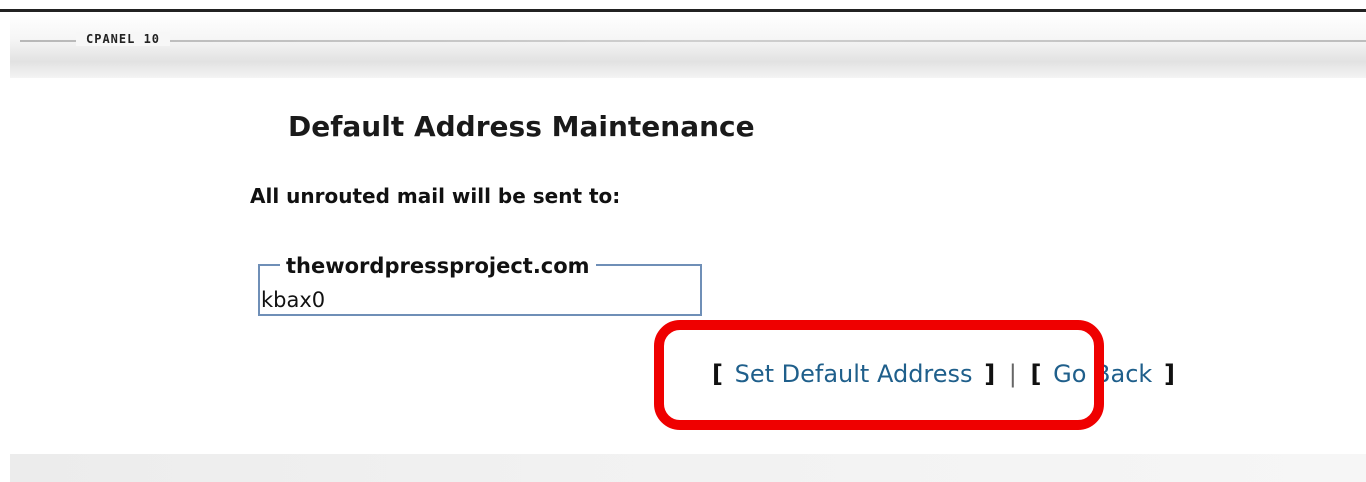 The width and height of the screenshot is (1366, 482). Describe the element at coordinates (521, 126) in the screenshot. I see `page-title: Default Address Maintenance` at that location.